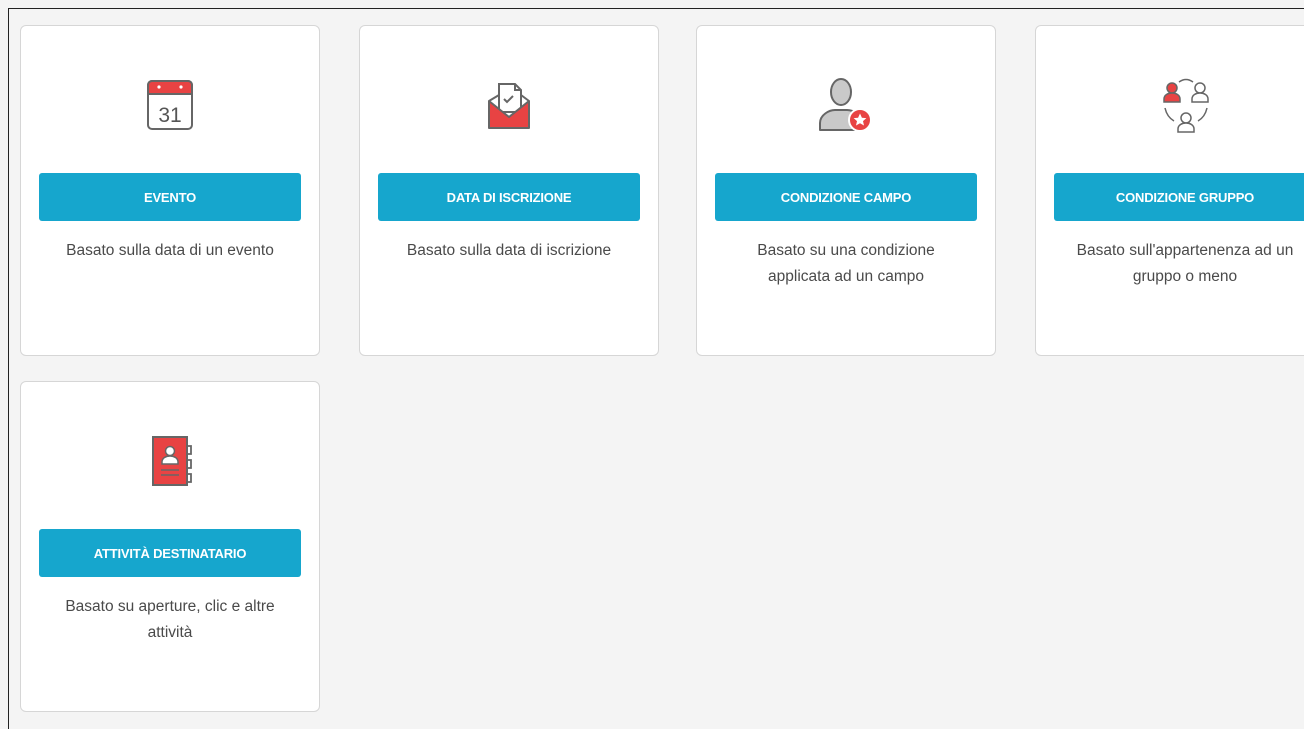 This screenshot has height=729, width=1304. What do you see at coordinates (170, 250) in the screenshot?
I see `evento-description: Basato sulla data di un evento` at bounding box center [170, 250].